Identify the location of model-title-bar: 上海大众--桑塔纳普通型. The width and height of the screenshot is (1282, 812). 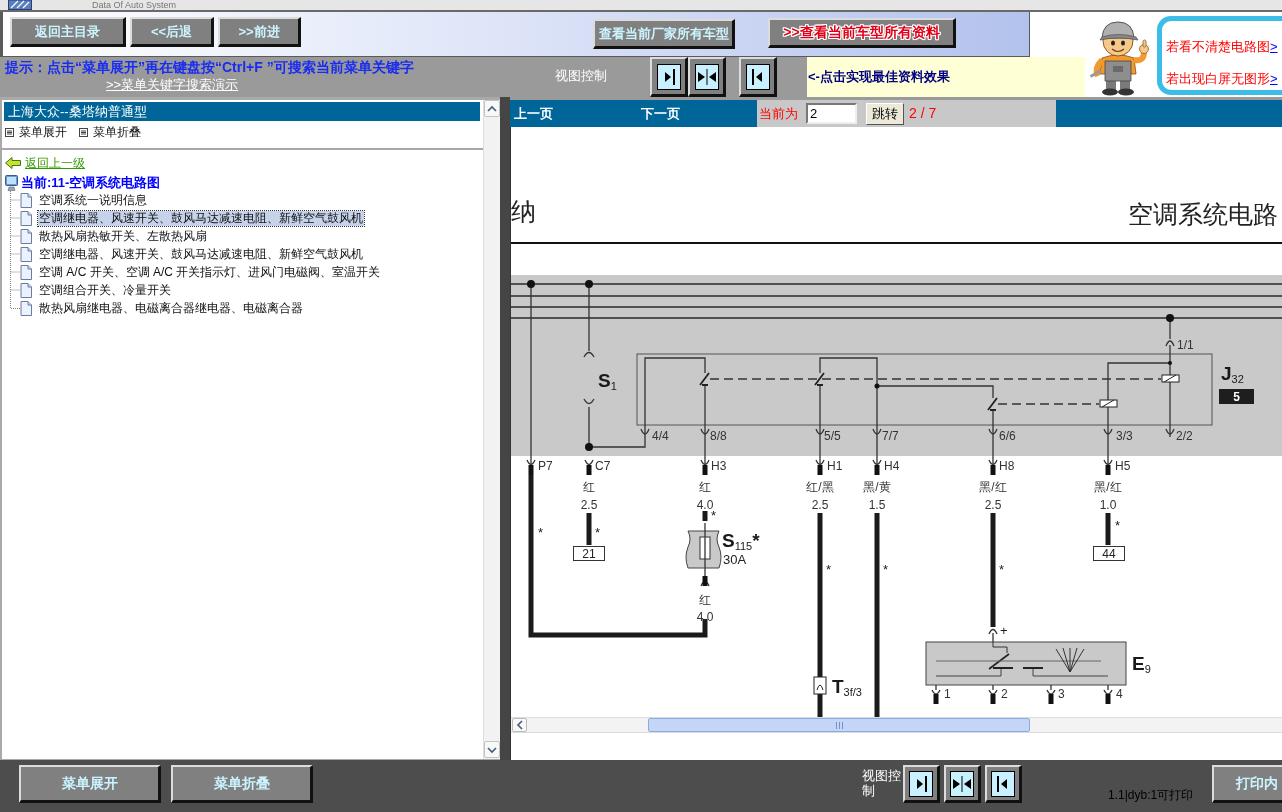
(242, 111).